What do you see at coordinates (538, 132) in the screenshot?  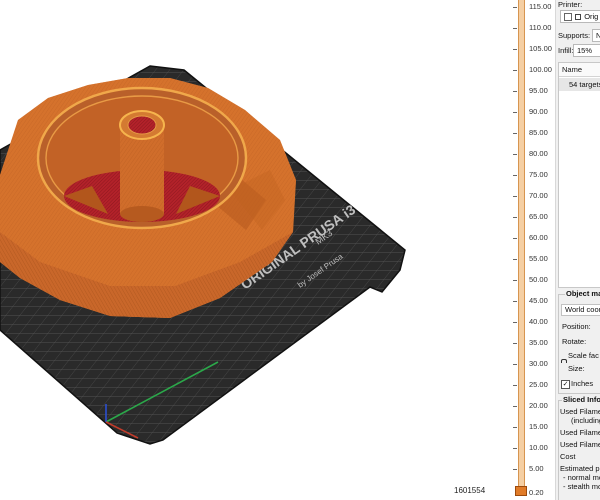 I see `layer-slider-tick-label: 85.00` at bounding box center [538, 132].